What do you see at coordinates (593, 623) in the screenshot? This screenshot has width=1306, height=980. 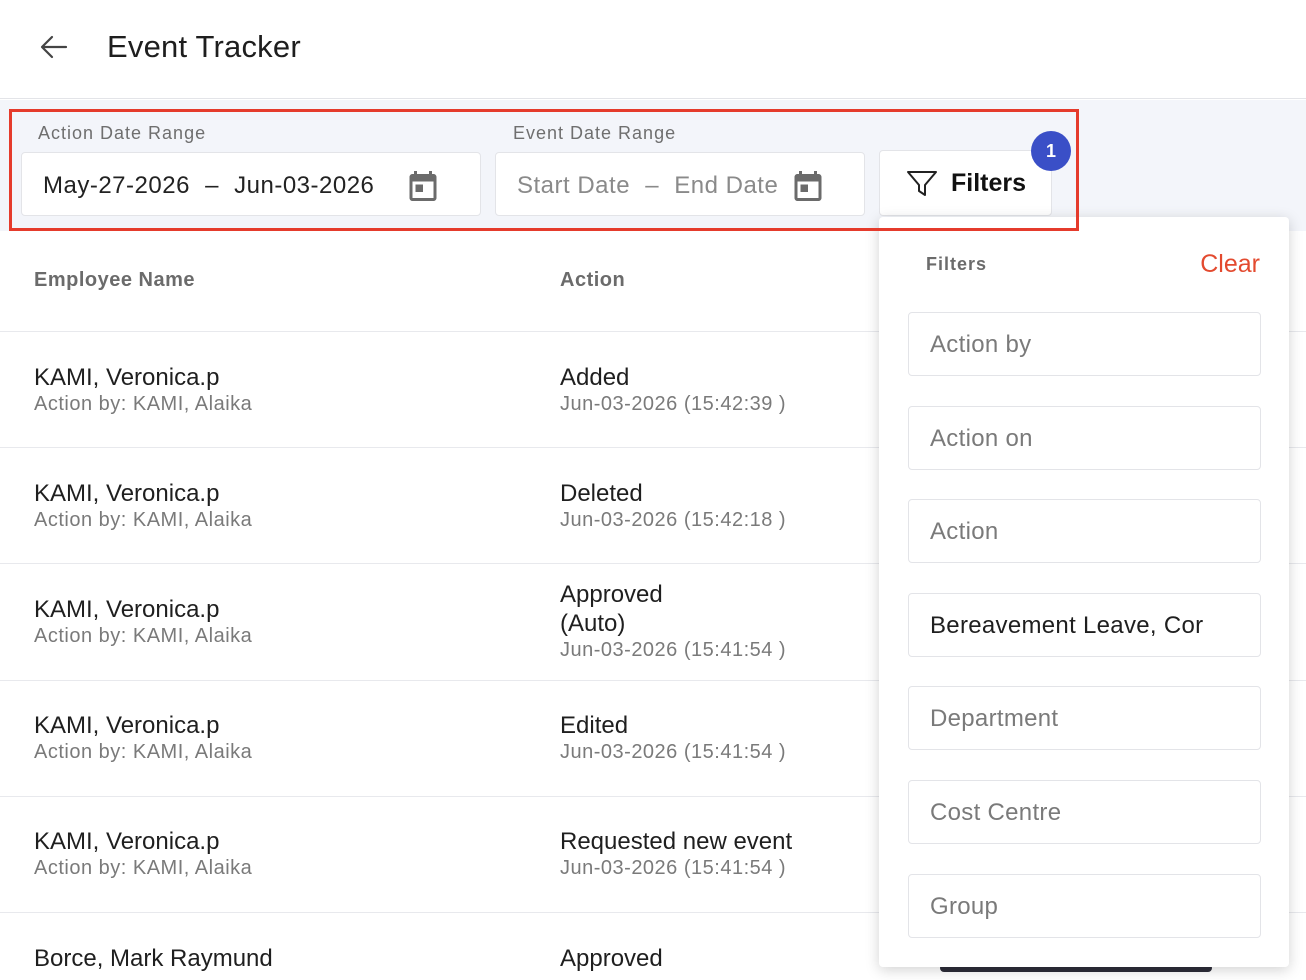 I see `action-type-detail: (Auto)` at bounding box center [593, 623].